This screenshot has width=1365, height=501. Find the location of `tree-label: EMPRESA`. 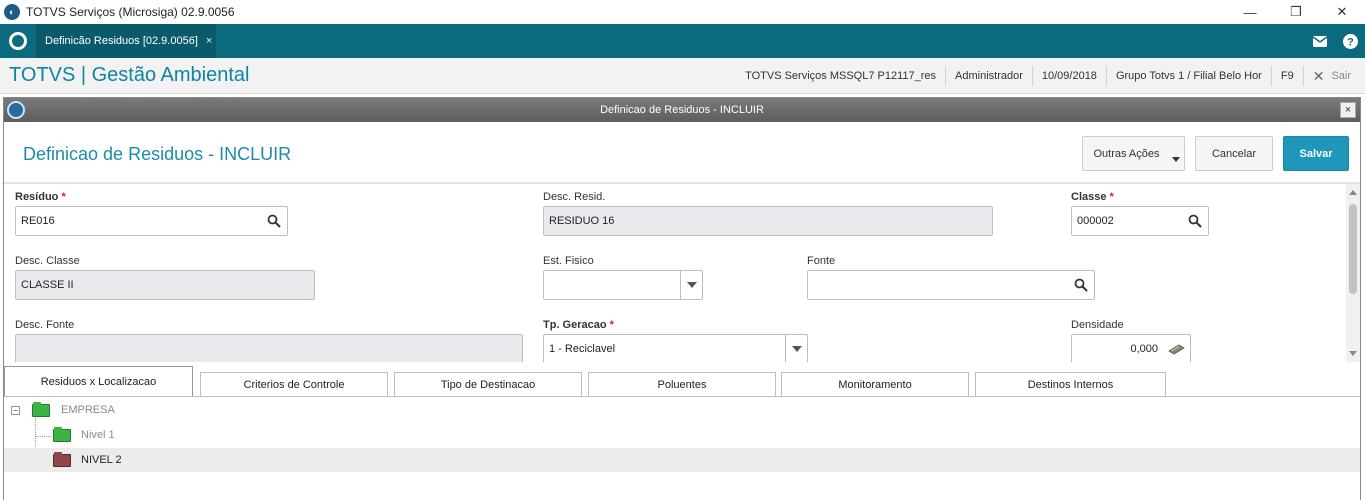

tree-label: EMPRESA is located at coordinates (88, 410).